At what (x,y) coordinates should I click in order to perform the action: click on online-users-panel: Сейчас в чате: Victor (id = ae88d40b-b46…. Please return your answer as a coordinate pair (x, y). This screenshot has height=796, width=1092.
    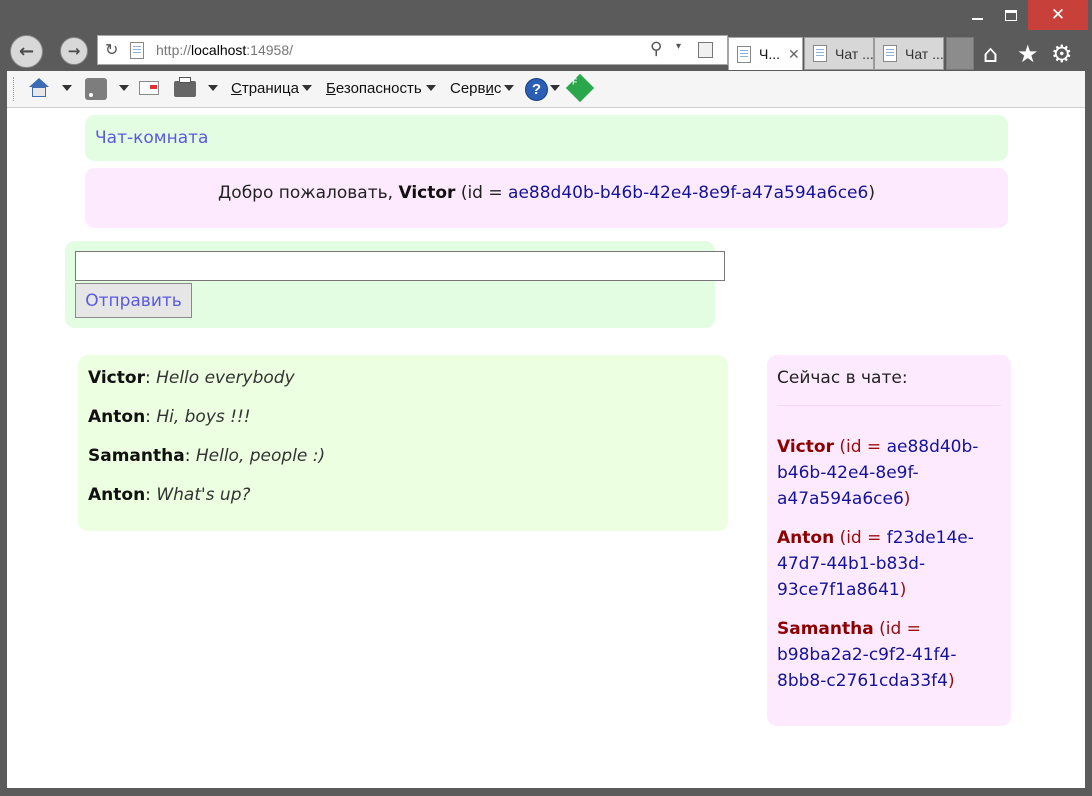
    Looking at the image, I should click on (889, 540).